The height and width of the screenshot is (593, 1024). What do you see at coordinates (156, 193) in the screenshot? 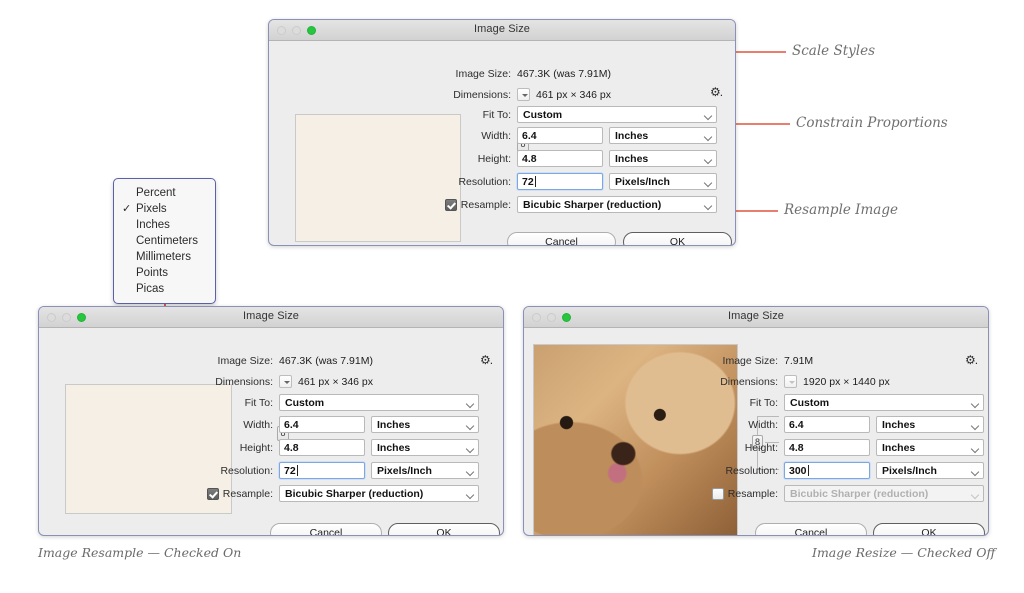
I see `menu-item-label: Percent` at bounding box center [156, 193].